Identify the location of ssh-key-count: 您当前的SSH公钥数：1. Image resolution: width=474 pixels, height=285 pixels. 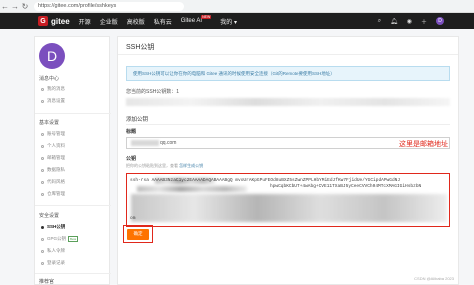
(153, 92).